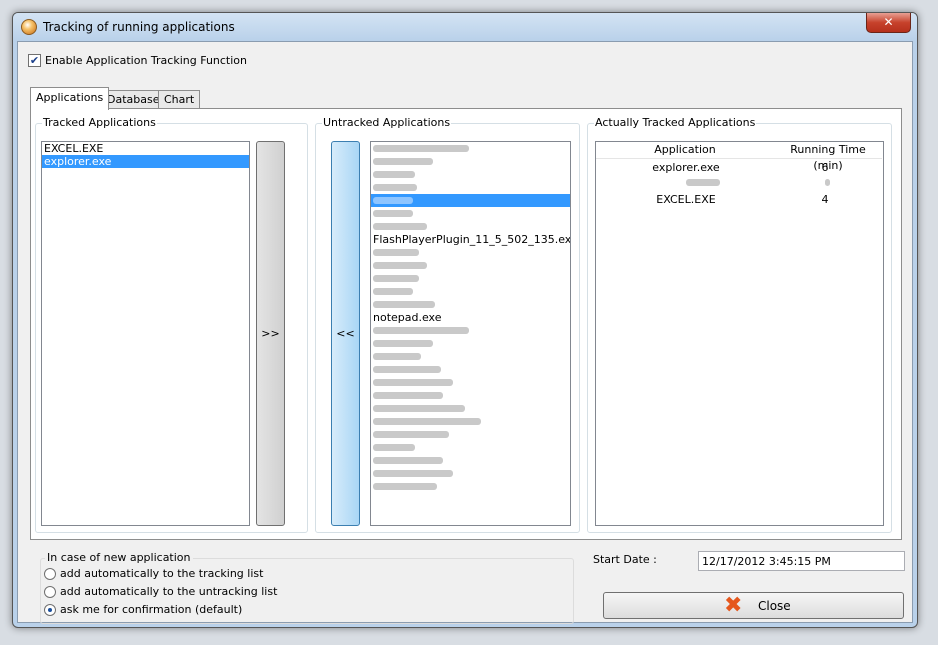  Describe the element at coordinates (828, 157) in the screenshot. I see `column-header-running-time: Running Time (min)` at that location.